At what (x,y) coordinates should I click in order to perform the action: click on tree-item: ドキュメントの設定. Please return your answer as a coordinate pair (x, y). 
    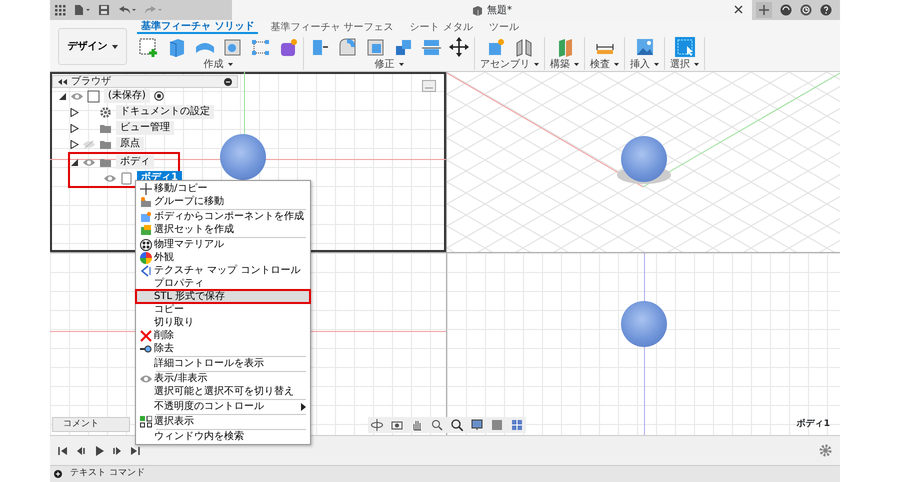
    Looking at the image, I should click on (165, 112).